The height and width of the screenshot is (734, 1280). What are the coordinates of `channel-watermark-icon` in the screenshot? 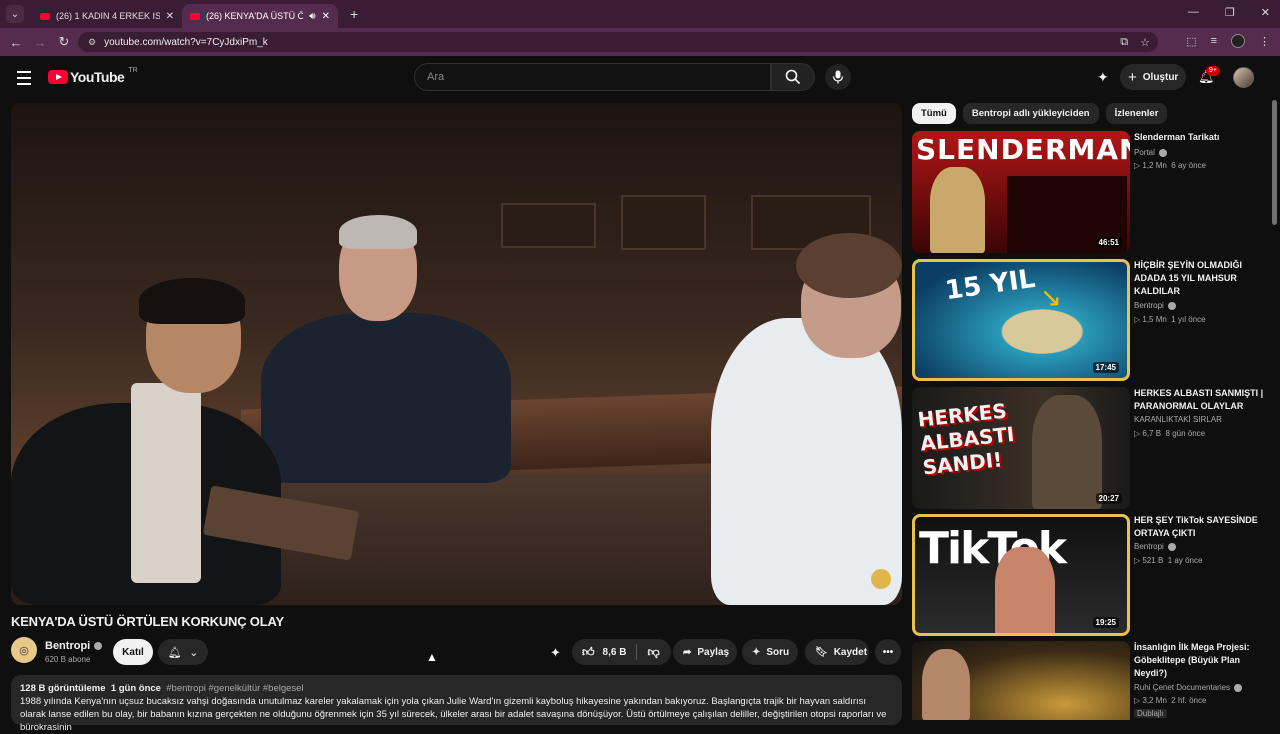 It's located at (881, 579).